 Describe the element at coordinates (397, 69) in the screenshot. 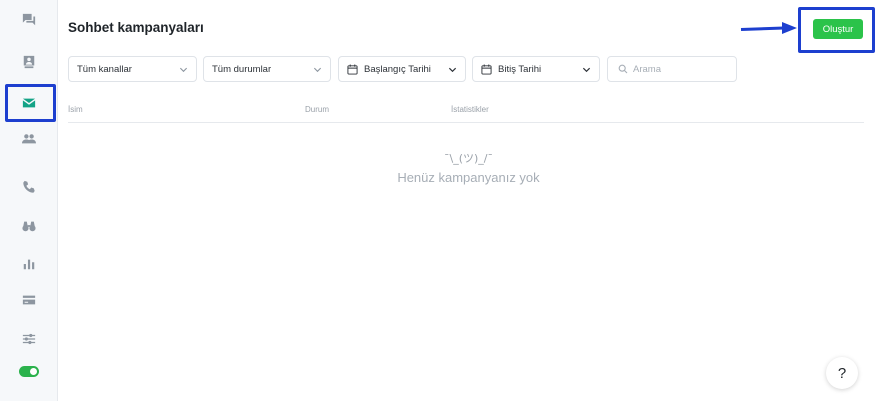

I see `start-date-label: Başlangıç Tarihi` at that location.